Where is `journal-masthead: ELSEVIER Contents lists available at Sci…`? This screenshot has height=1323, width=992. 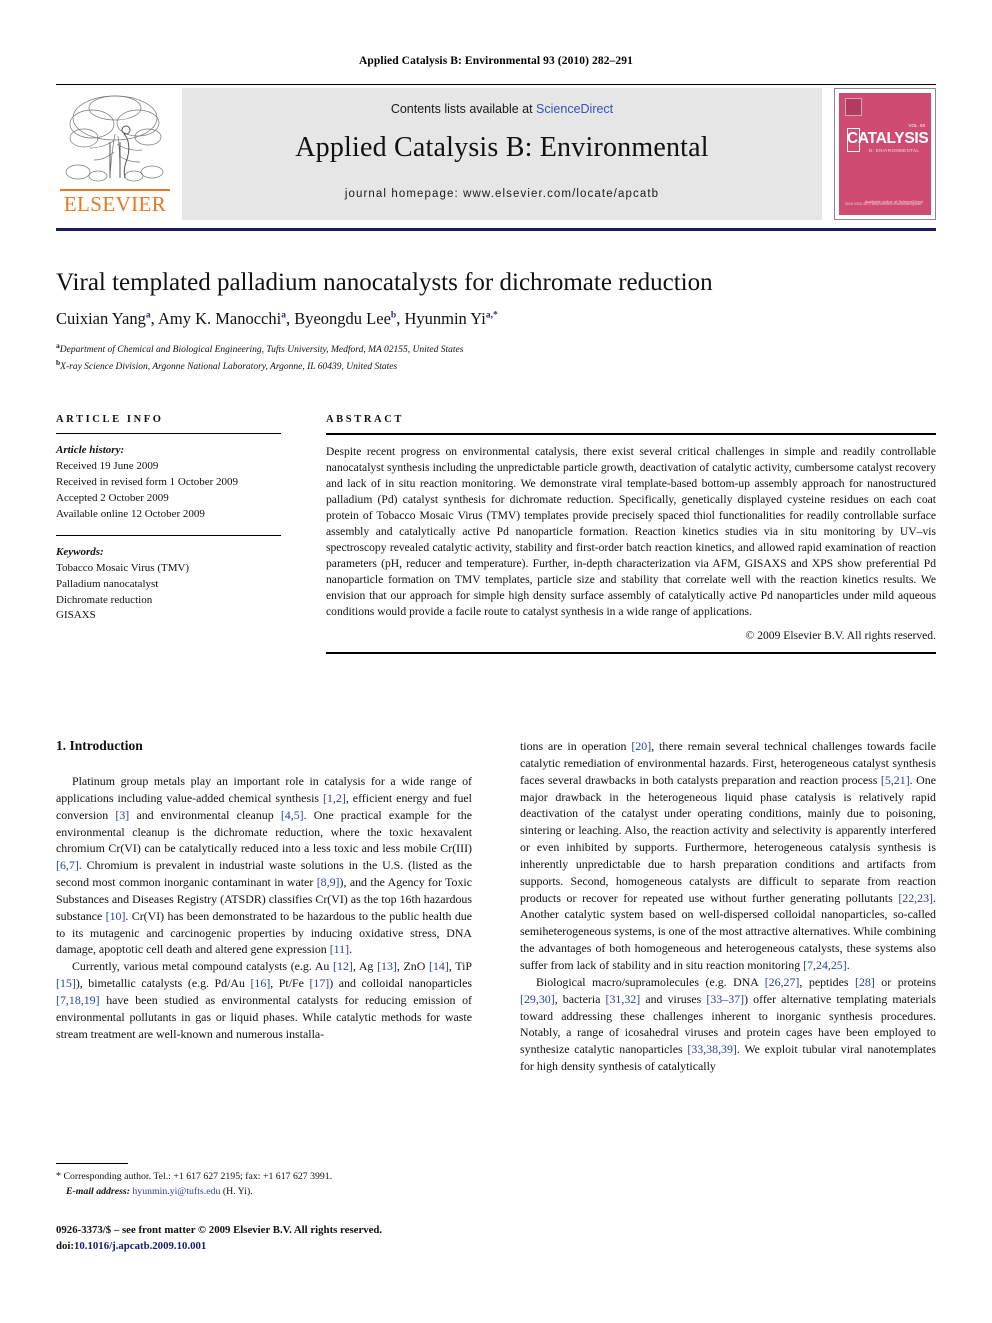
journal-masthead: ELSEVIER Contents lists available at Sci… is located at coordinates (496, 154).